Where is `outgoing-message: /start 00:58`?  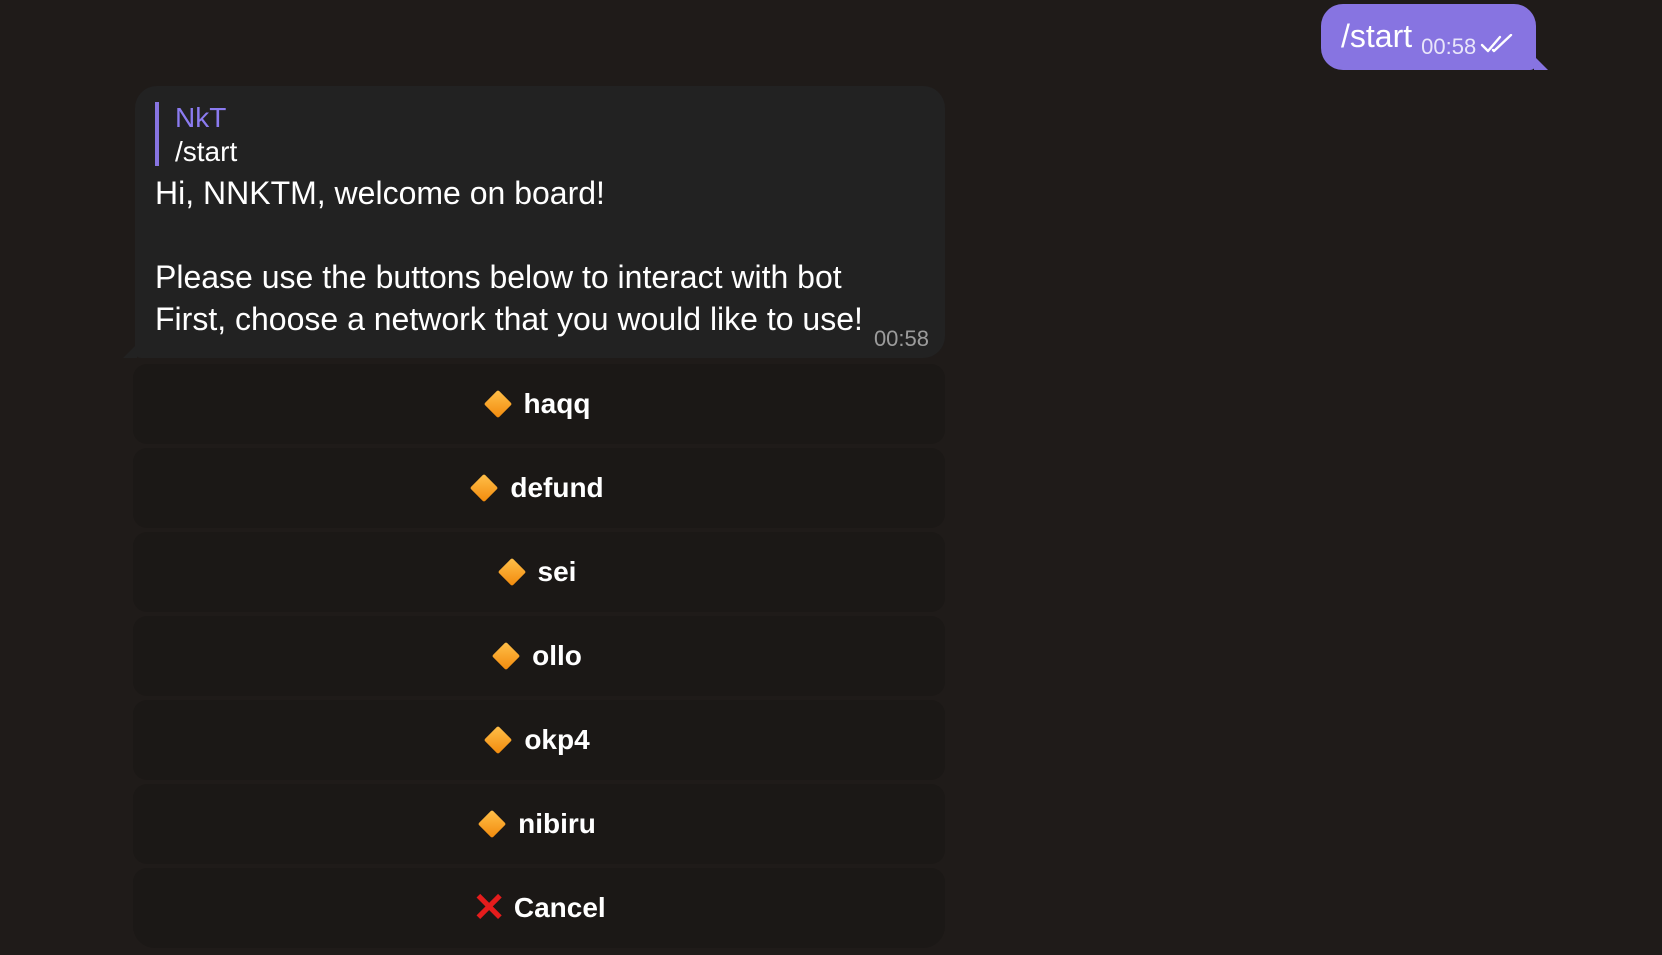 outgoing-message: /start 00:58 is located at coordinates (1435, 37).